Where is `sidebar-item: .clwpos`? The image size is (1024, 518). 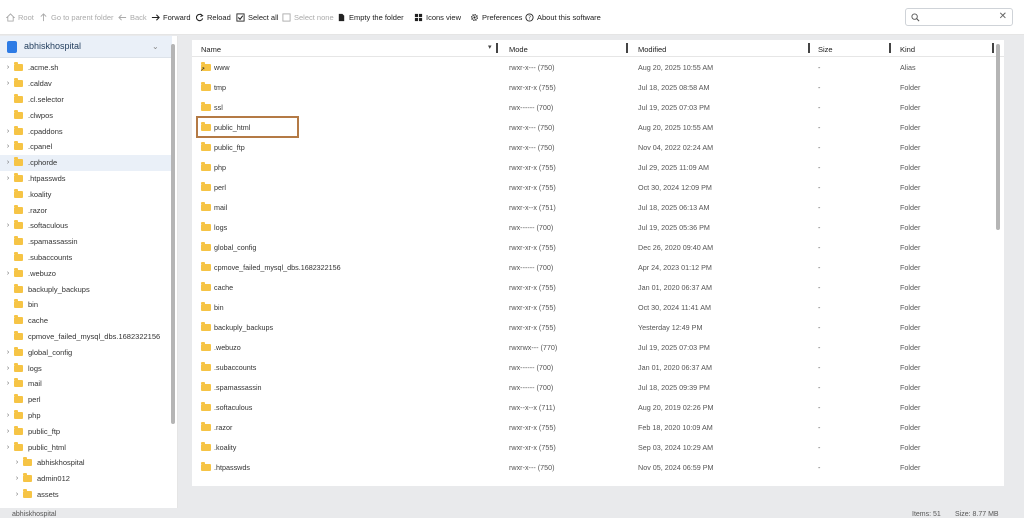
sidebar-item: .clwpos is located at coordinates (86, 115).